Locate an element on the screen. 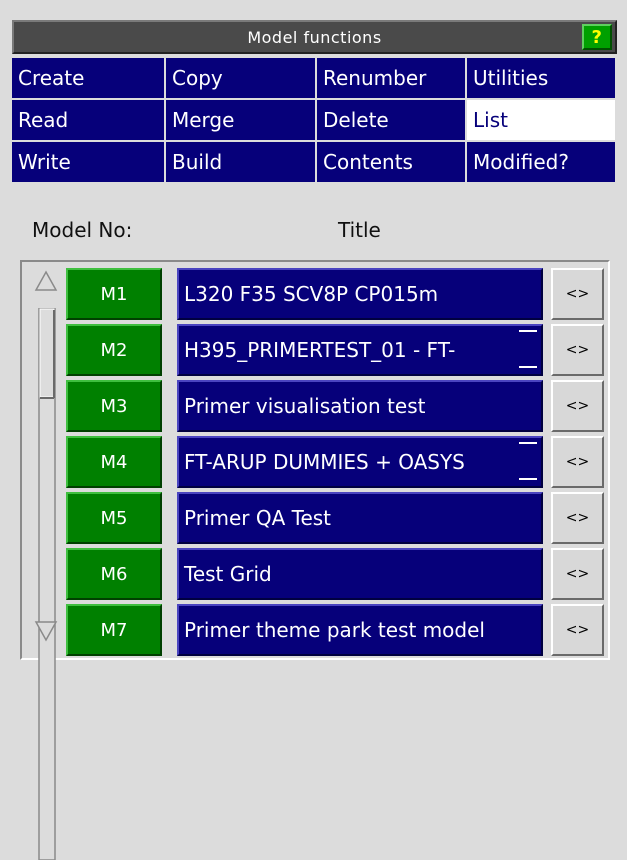  list-item: M3 Primer visualisation test <> is located at coordinates (326, 407).